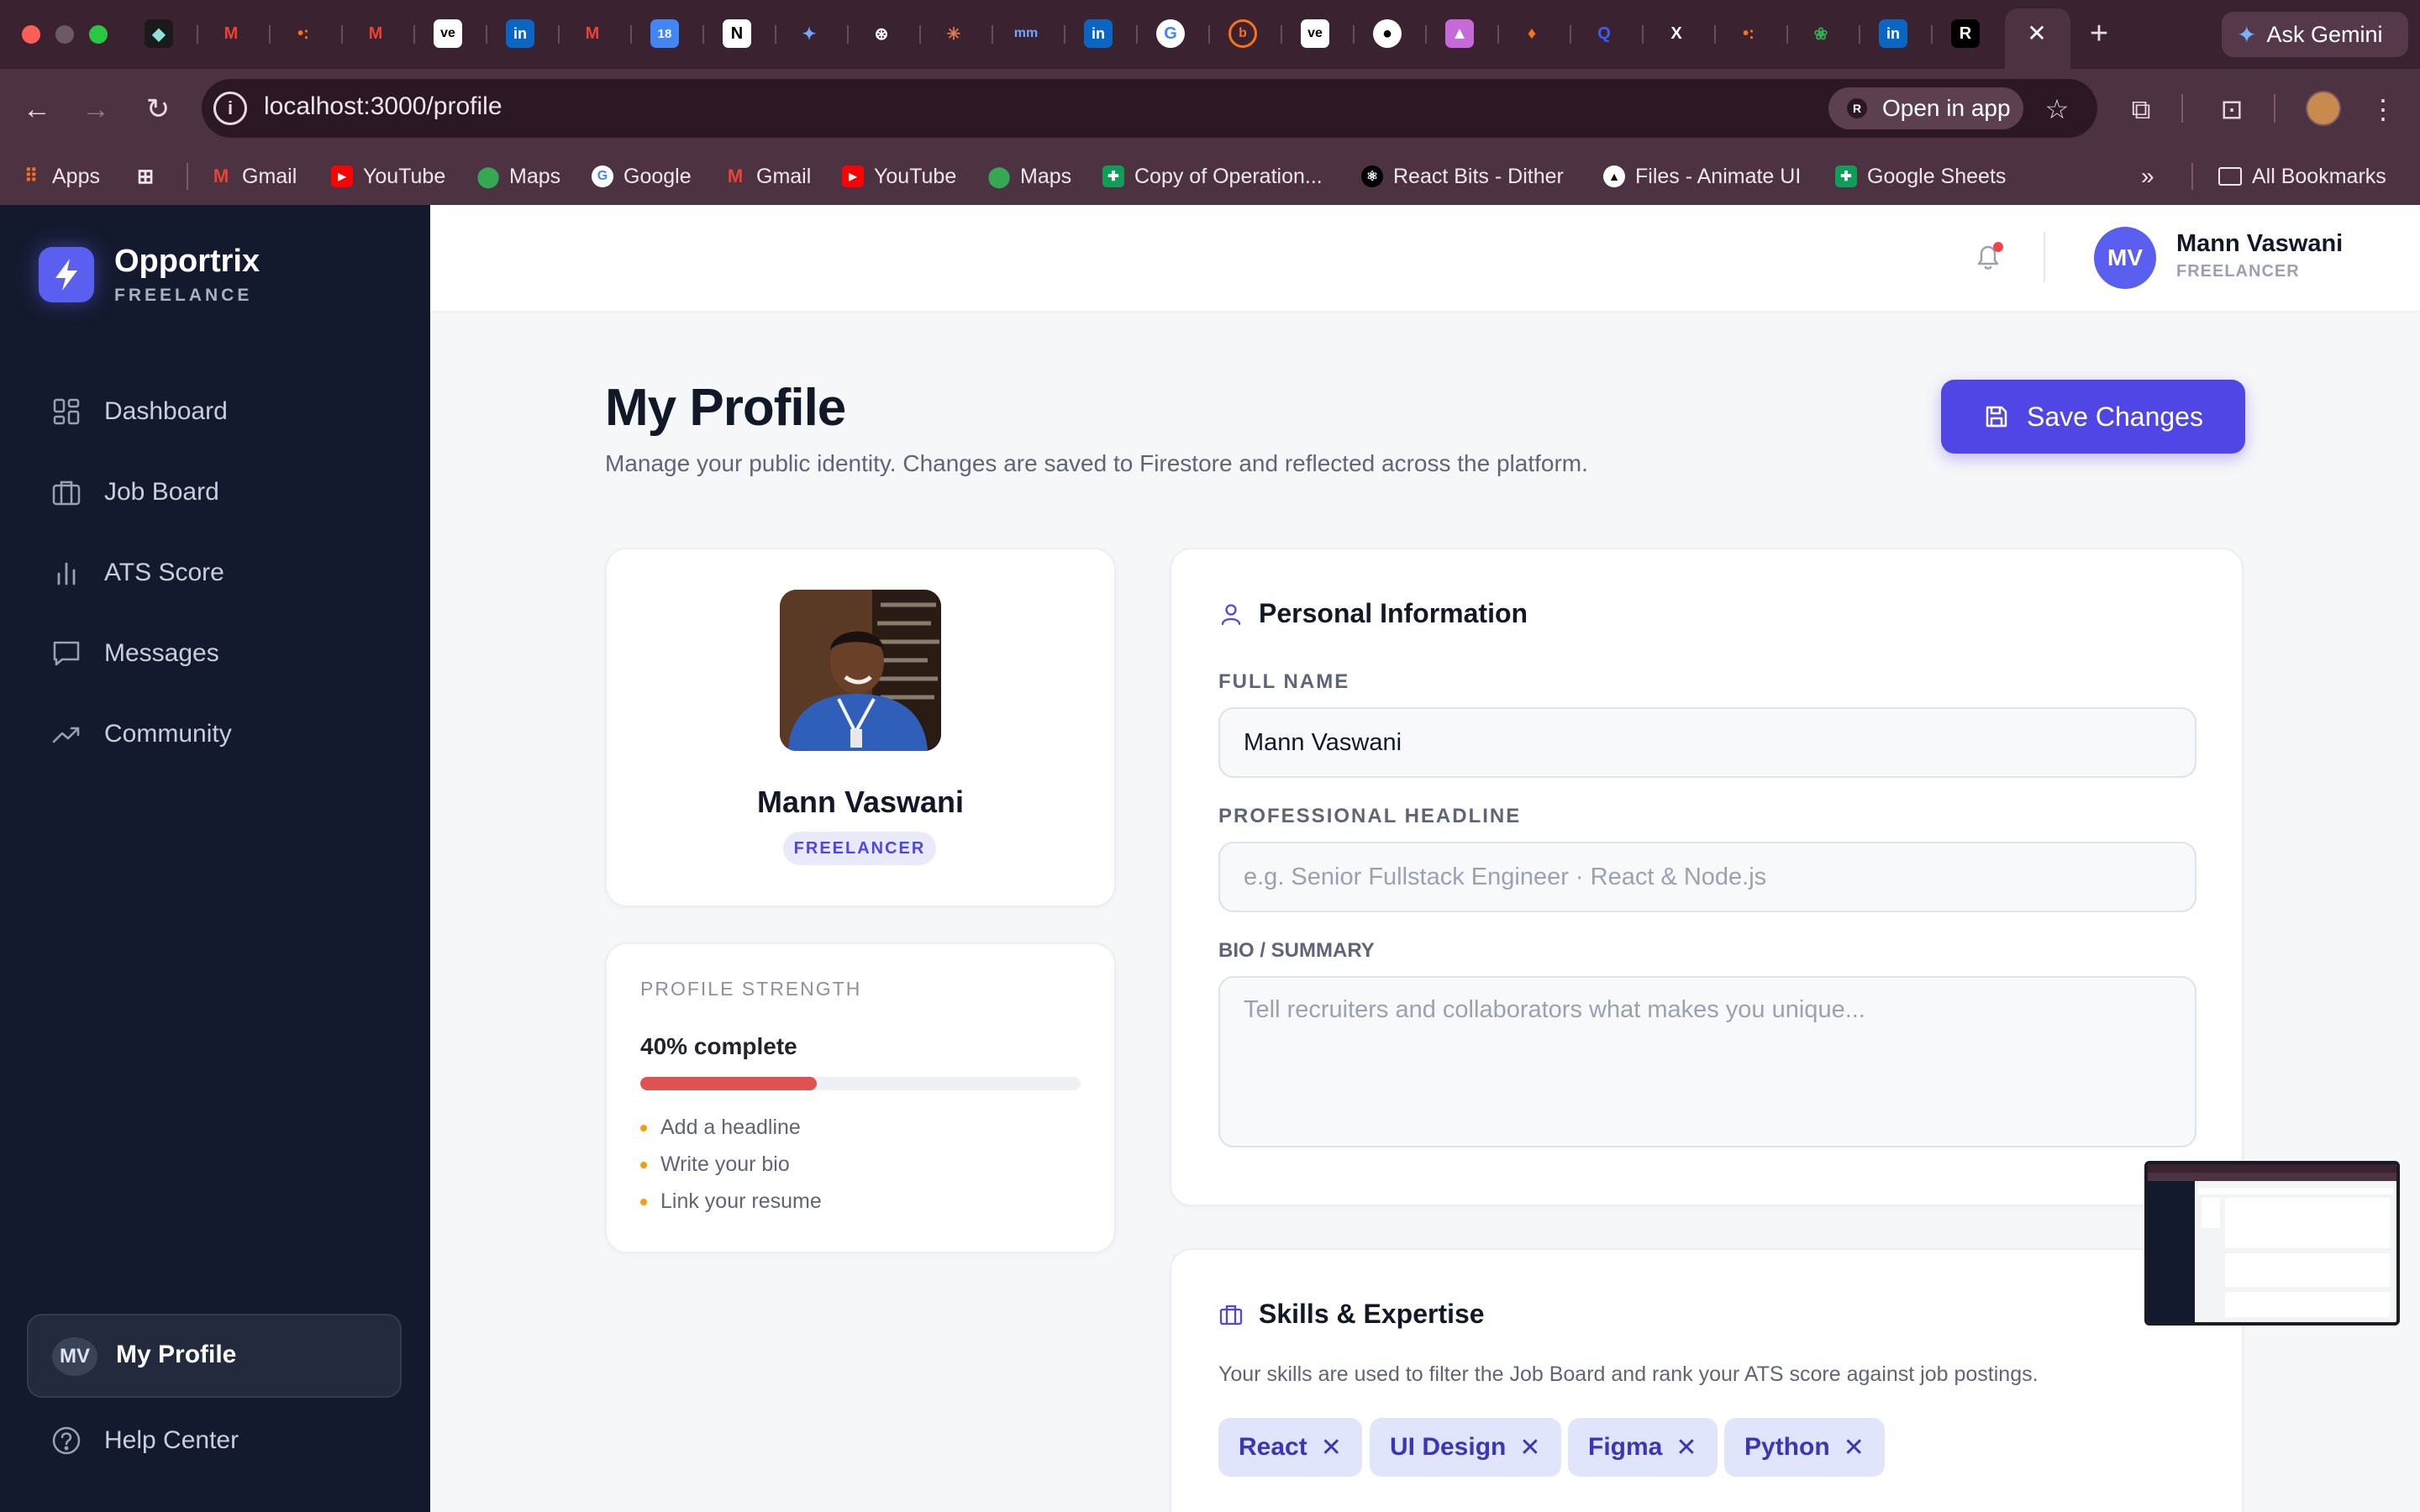 This screenshot has width=2420, height=1512. I want to click on bookmark-google: G Google, so click(642, 176).